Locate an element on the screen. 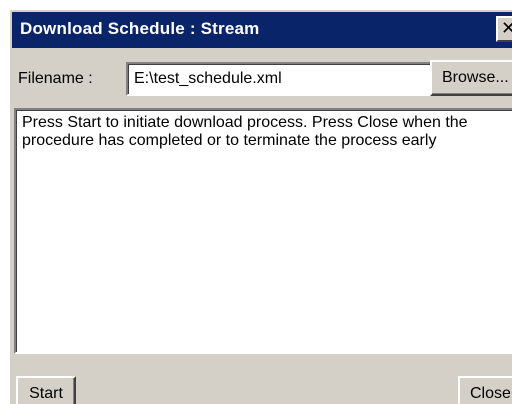 Image resolution: width=512 pixels, height=404 pixels. window-title: Download Schedule : Stream is located at coordinates (140, 28).